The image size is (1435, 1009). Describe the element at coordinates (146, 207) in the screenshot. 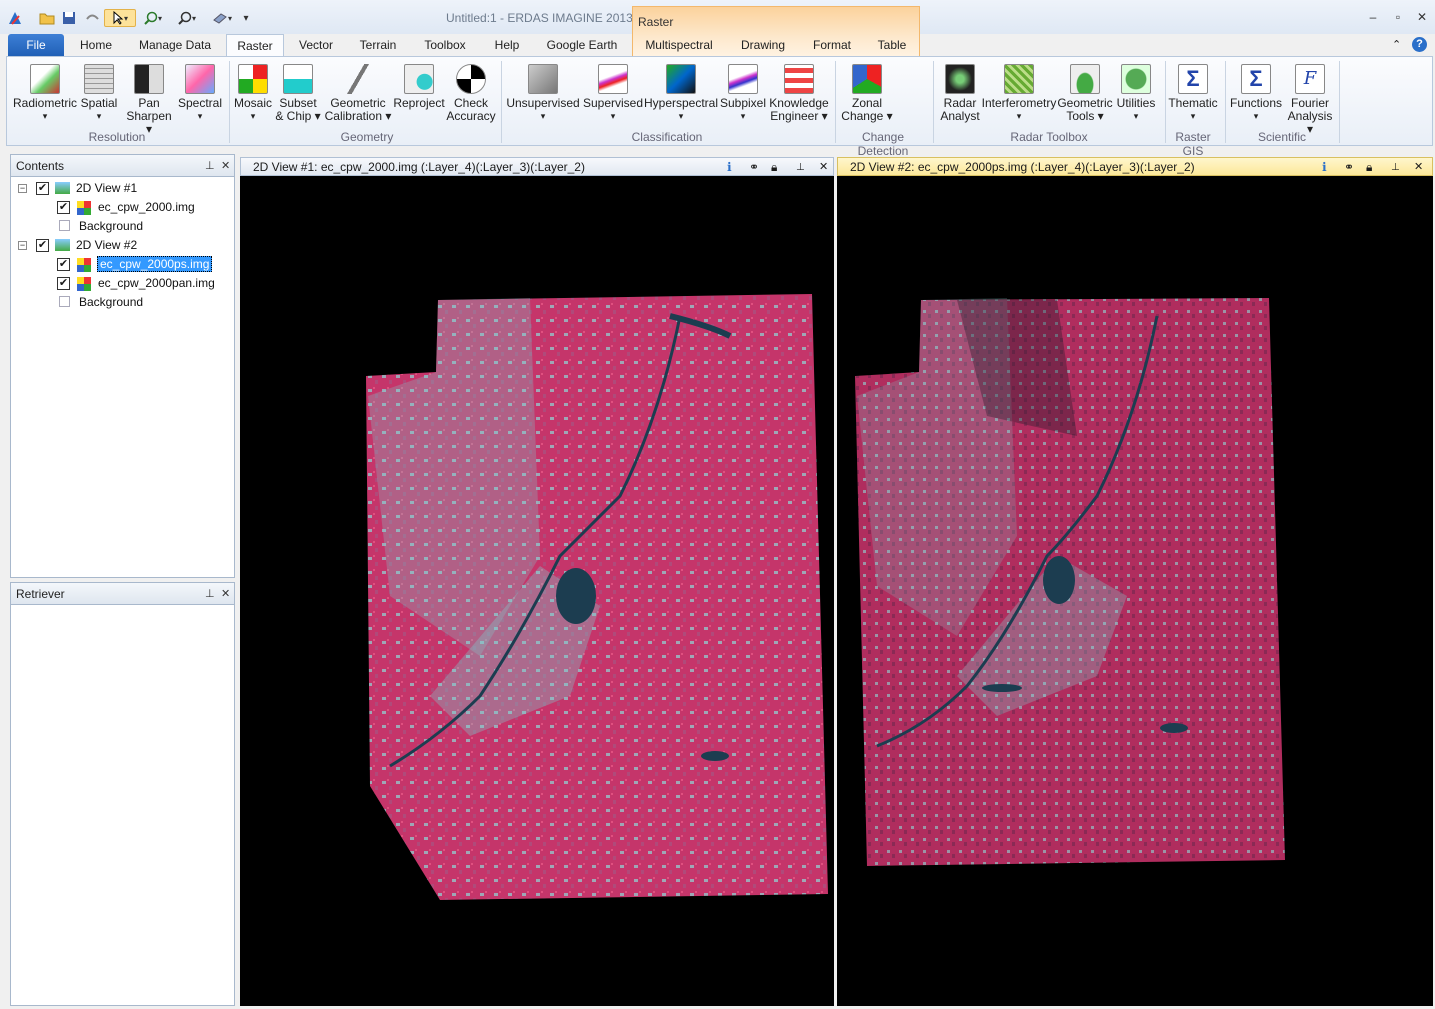

I see `tree-layer-ec-cpw-2000: ec_cpw_2000.img` at that location.